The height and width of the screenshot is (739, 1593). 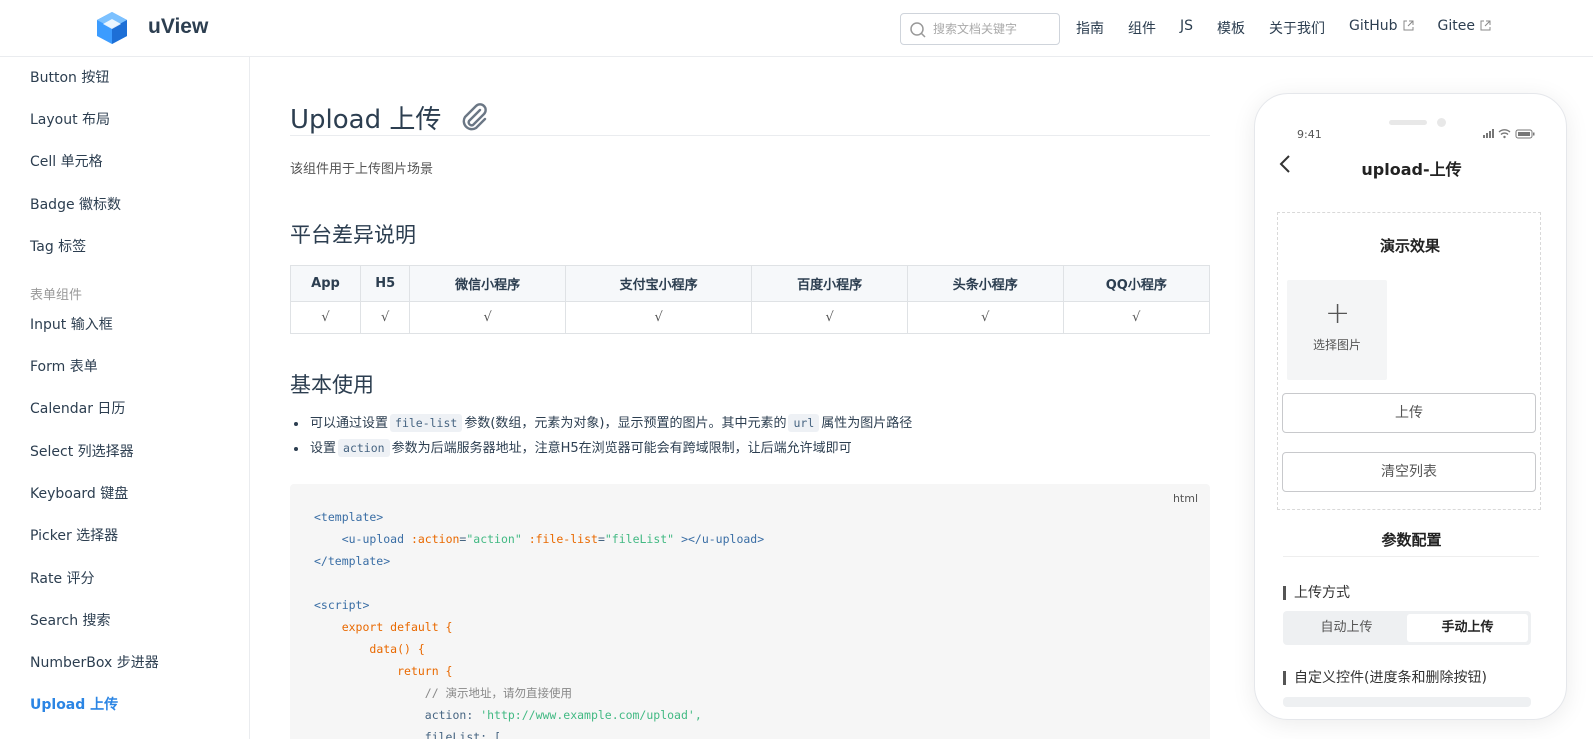 I want to click on clear-list-button: 清空列表, so click(x=1409, y=472).